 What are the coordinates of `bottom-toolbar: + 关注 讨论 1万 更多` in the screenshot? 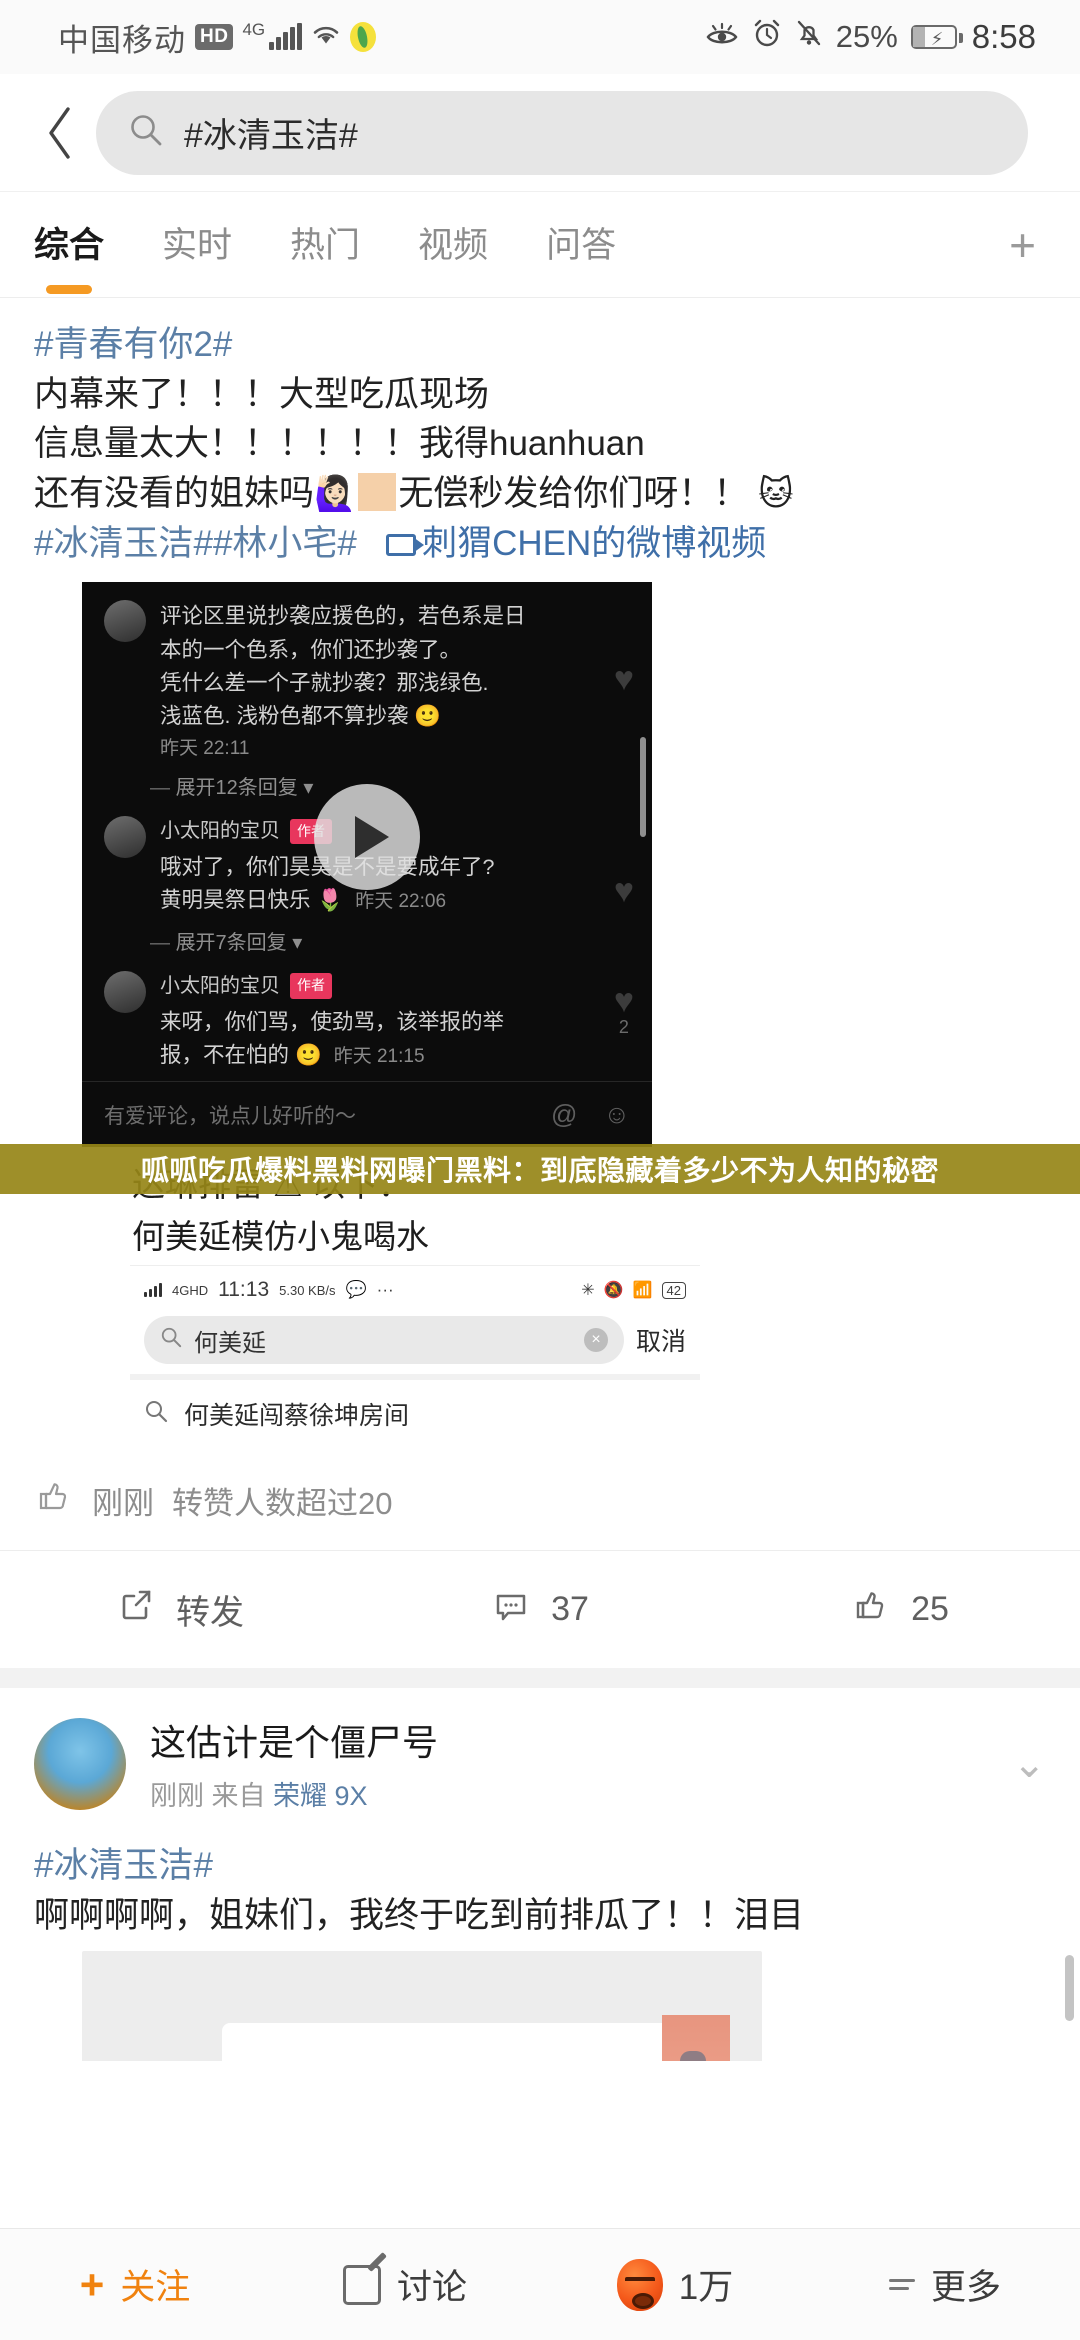 It's located at (540, 2284).